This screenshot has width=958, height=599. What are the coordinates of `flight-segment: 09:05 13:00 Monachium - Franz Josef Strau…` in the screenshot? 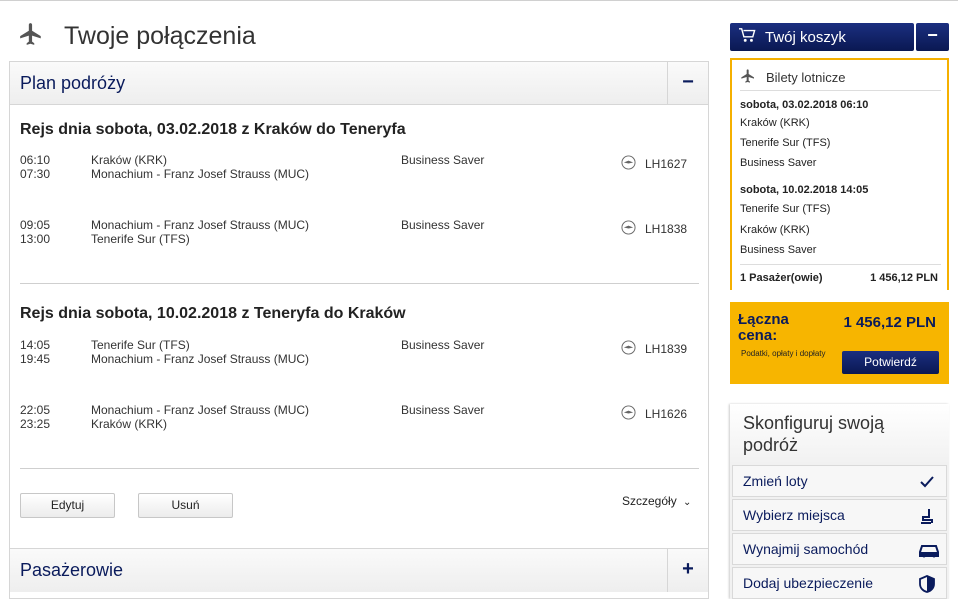 It's located at (360, 233).